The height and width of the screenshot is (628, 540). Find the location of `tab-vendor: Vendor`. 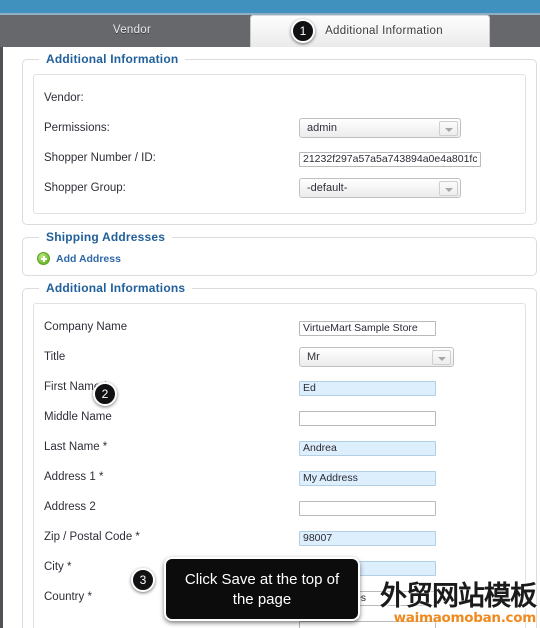

tab-vendor: Vendor is located at coordinates (132, 31).